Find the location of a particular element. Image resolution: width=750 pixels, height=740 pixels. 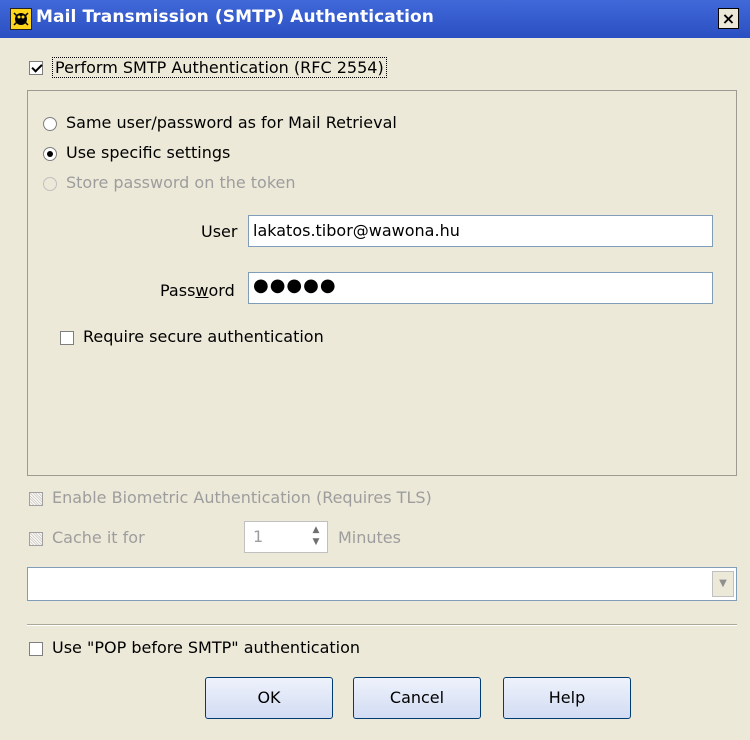

cache-checkbox is located at coordinates (36, 539).